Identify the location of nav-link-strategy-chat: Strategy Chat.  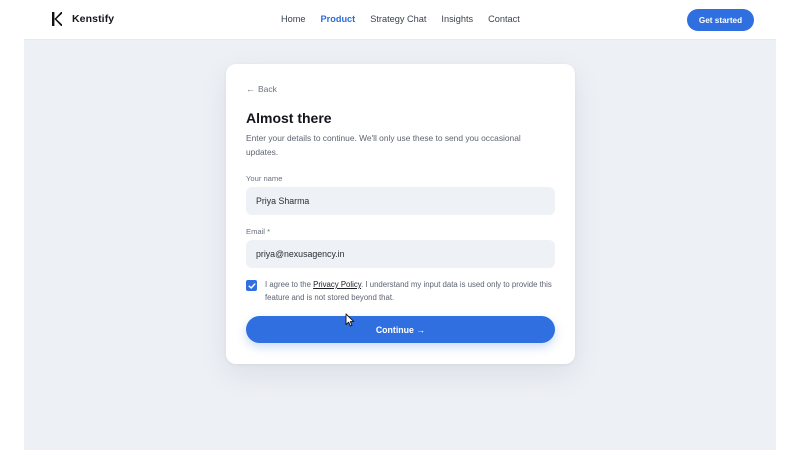
(398, 19).